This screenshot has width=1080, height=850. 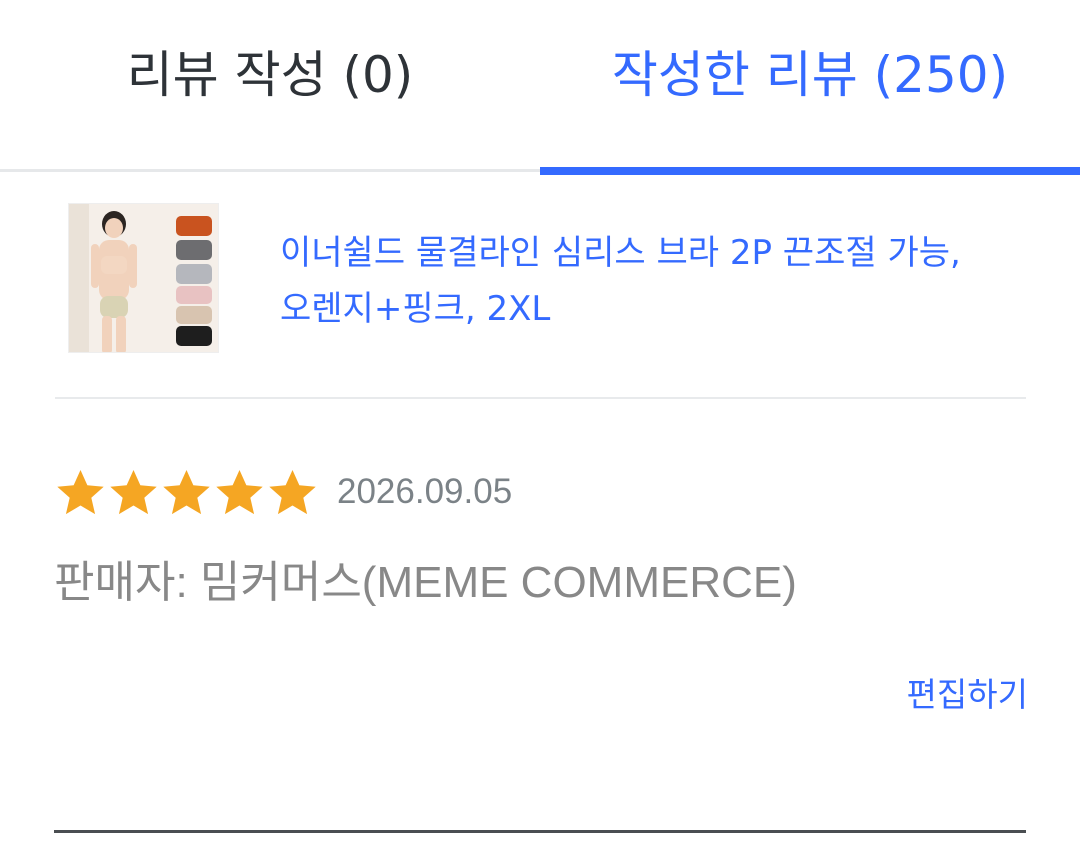 What do you see at coordinates (810, 75) in the screenshot?
I see `tab-written-reviews-label: 작성한 리뷰 (250)` at bounding box center [810, 75].